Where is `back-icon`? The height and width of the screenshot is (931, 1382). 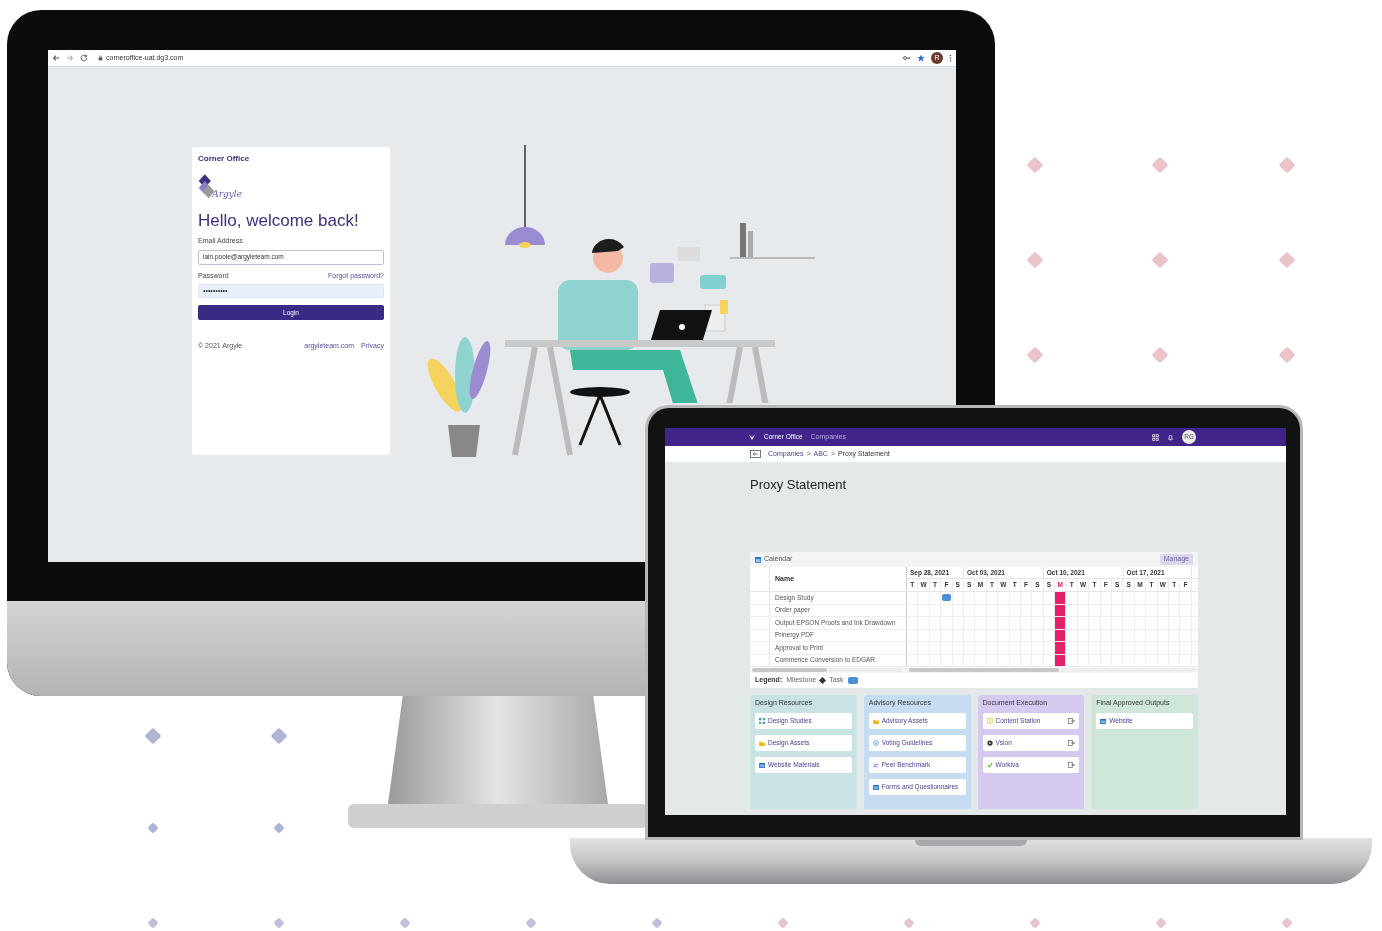
back-icon is located at coordinates (56, 58).